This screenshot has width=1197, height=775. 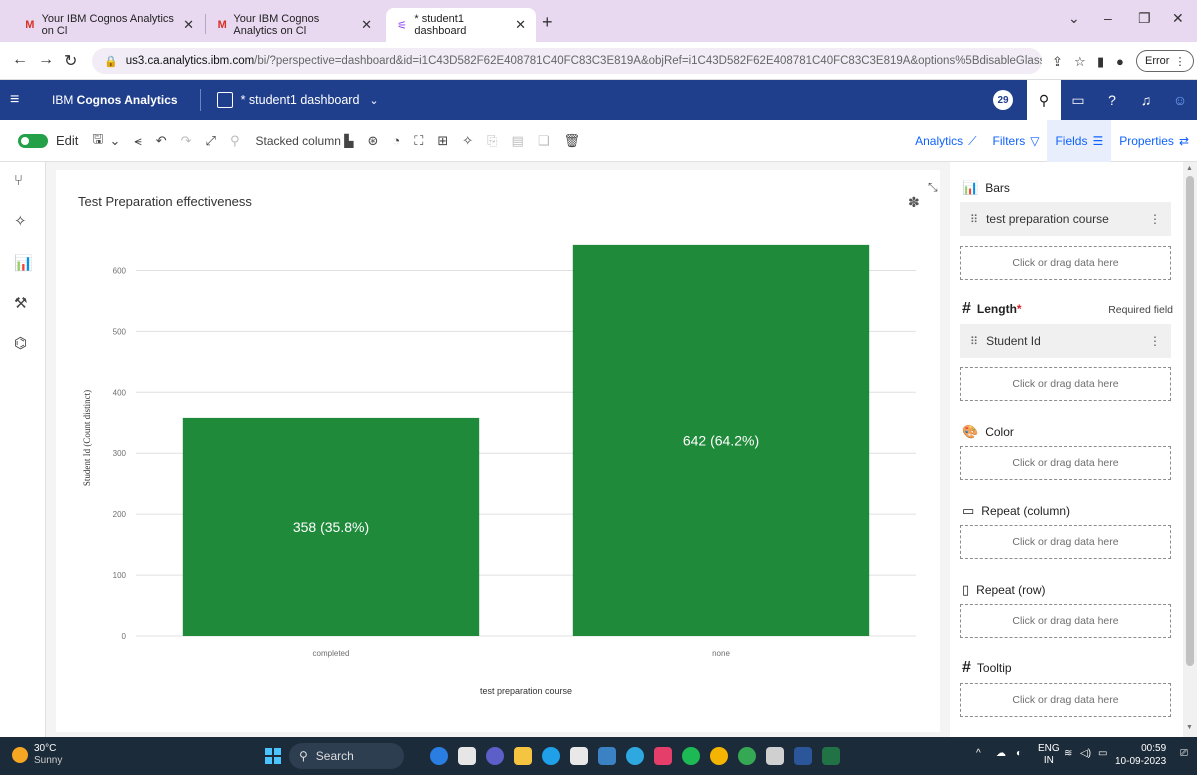 What do you see at coordinates (46, 60) in the screenshot?
I see `forward-icon: →` at bounding box center [46, 60].